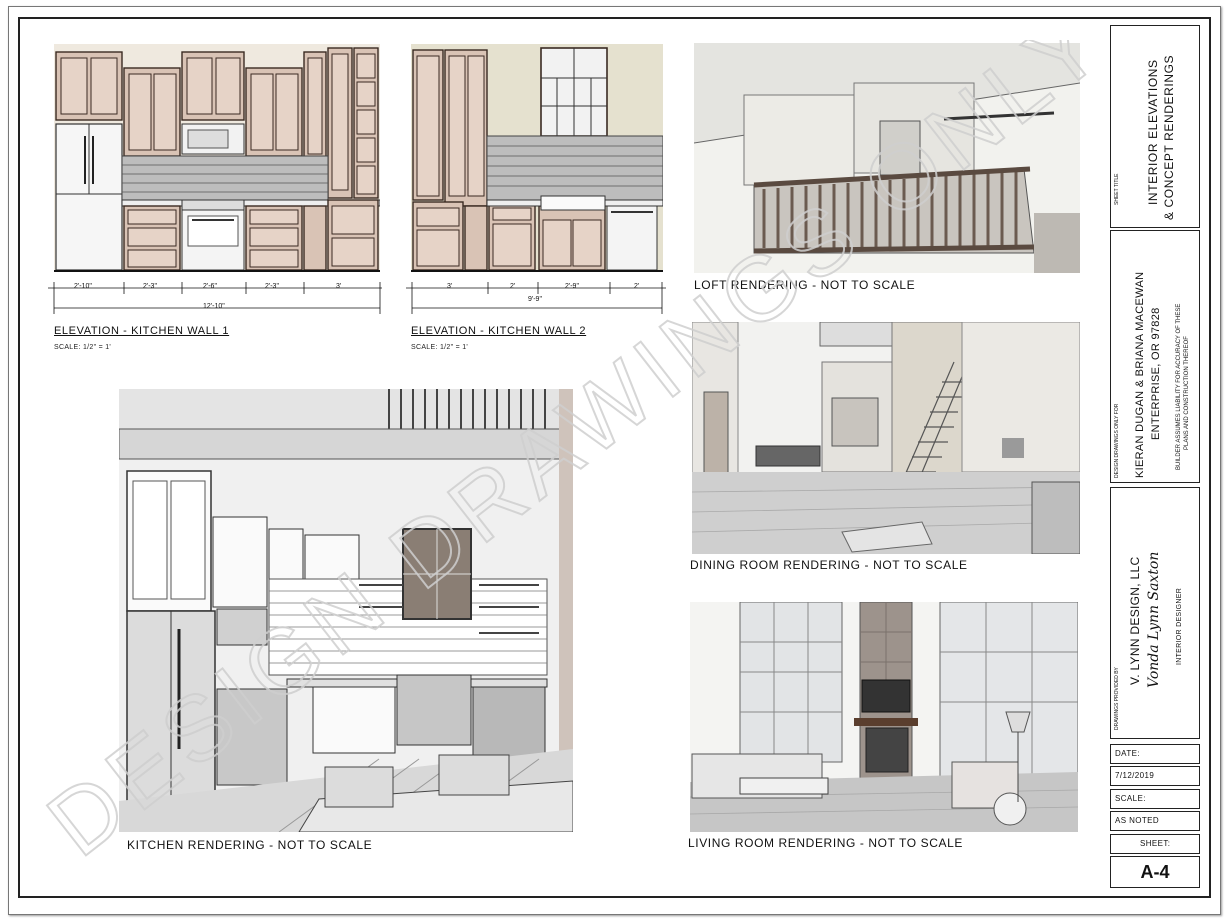 The image size is (1227, 919). Describe the element at coordinates (1179, 626) in the screenshot. I see `designer-role: INTERIOR DESIGNER` at that location.